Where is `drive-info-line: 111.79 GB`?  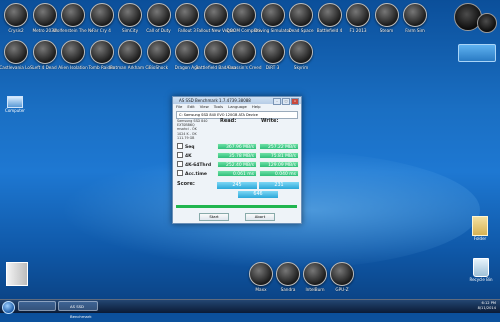
drive-info-line: 111.79 GB is located at coordinates (186, 137).